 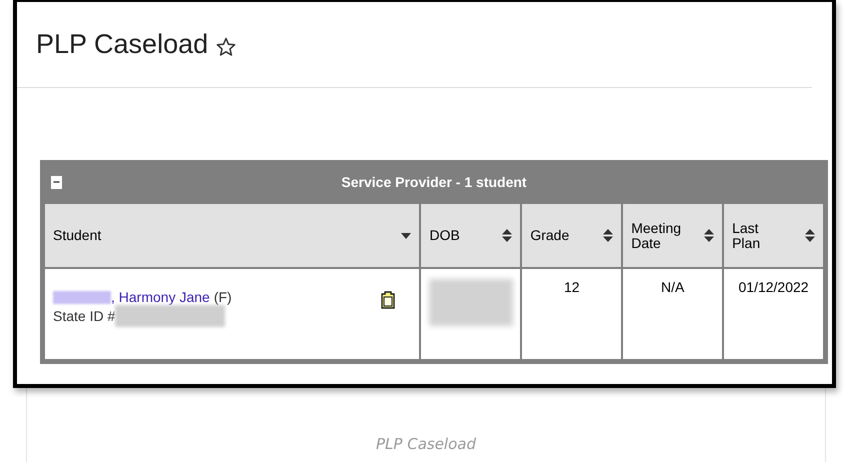 I want to click on table-cell: 12, so click(x=572, y=287).